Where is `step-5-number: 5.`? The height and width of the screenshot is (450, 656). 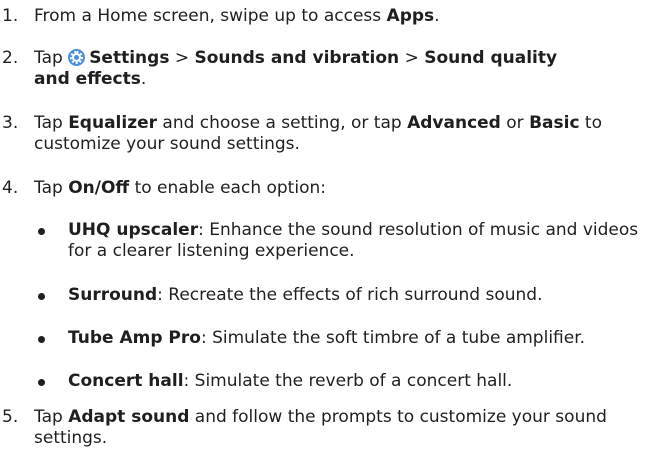
step-5-number: 5. is located at coordinates (10, 417).